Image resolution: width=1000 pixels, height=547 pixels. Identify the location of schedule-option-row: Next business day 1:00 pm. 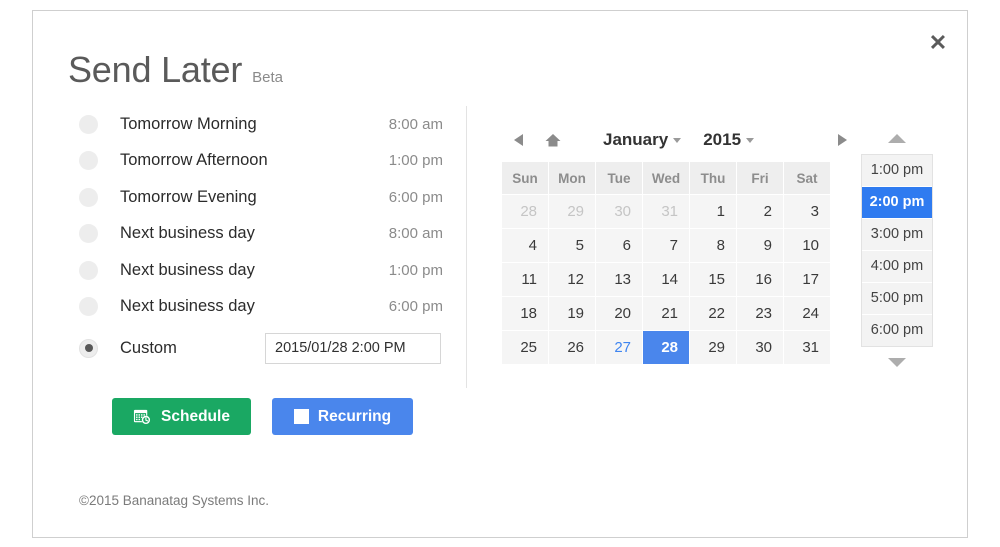
(274, 270).